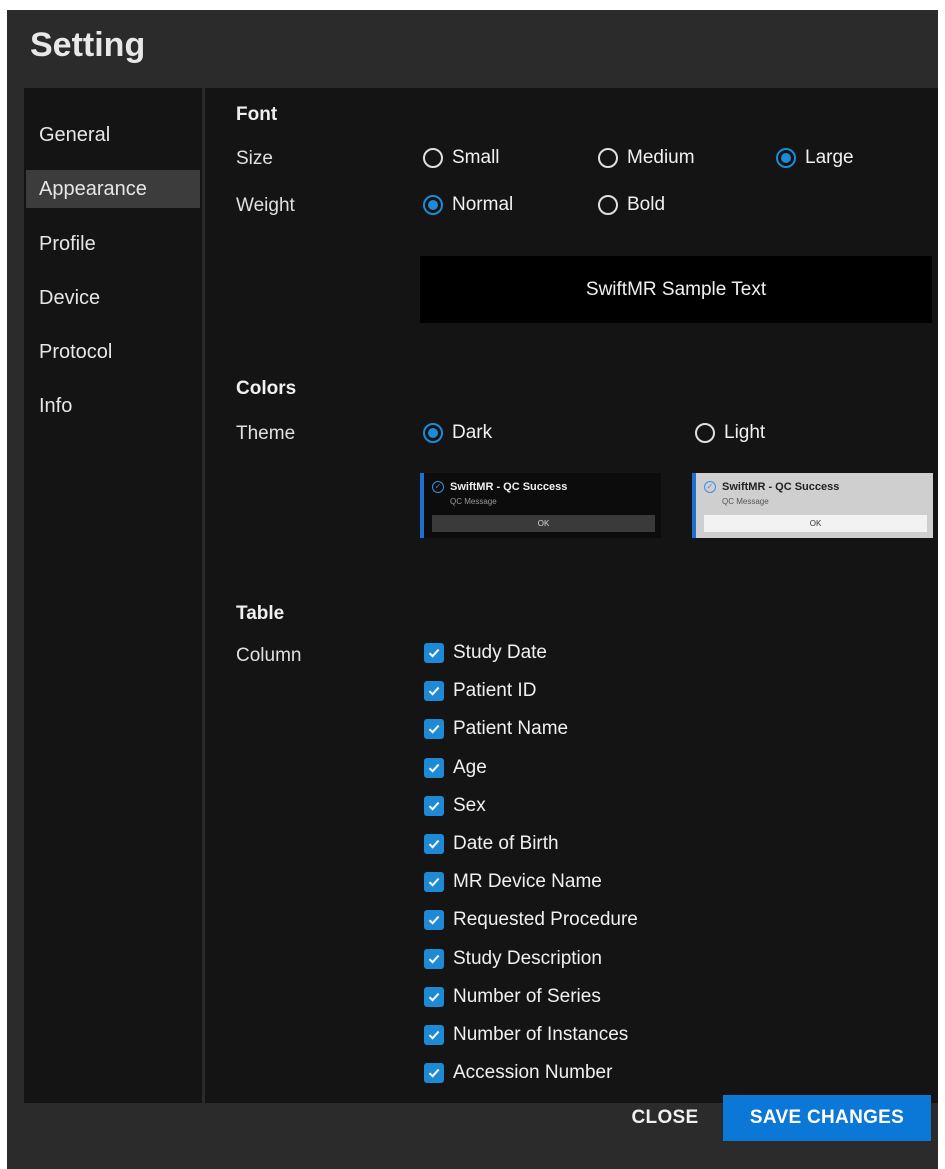  I want to click on sidebar-item-label: General, so click(75, 134).